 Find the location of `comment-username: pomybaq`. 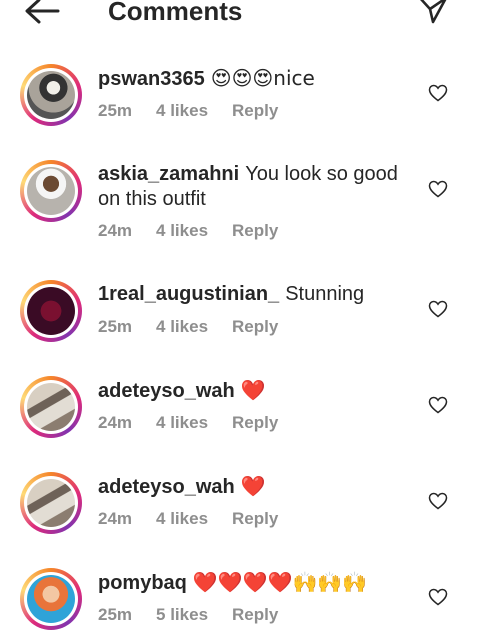

comment-username: pomybaq is located at coordinates (142, 583).